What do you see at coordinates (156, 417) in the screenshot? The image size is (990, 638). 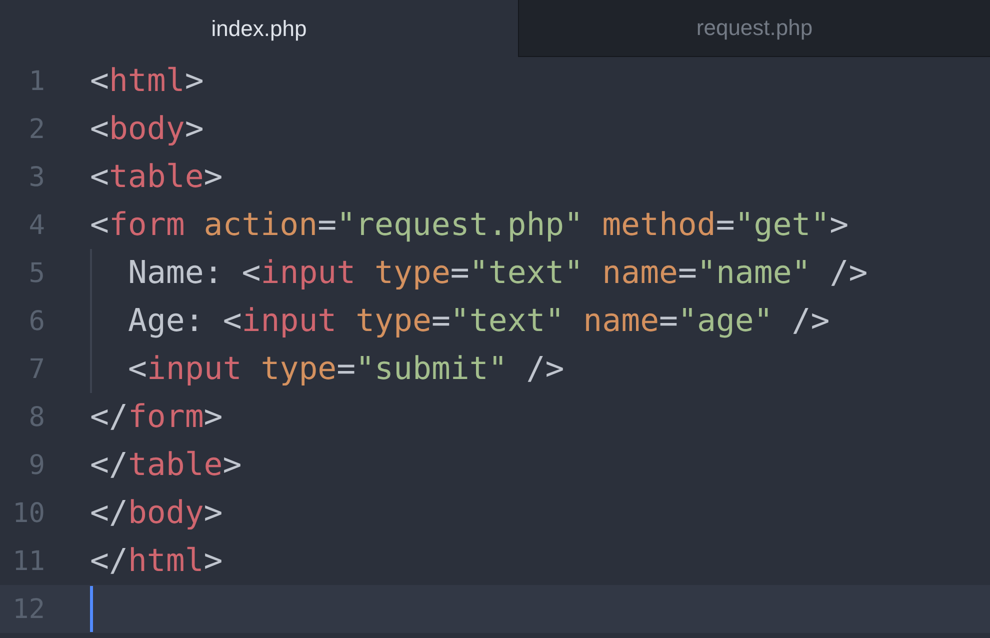 I see `code-line: </form>` at bounding box center [156, 417].